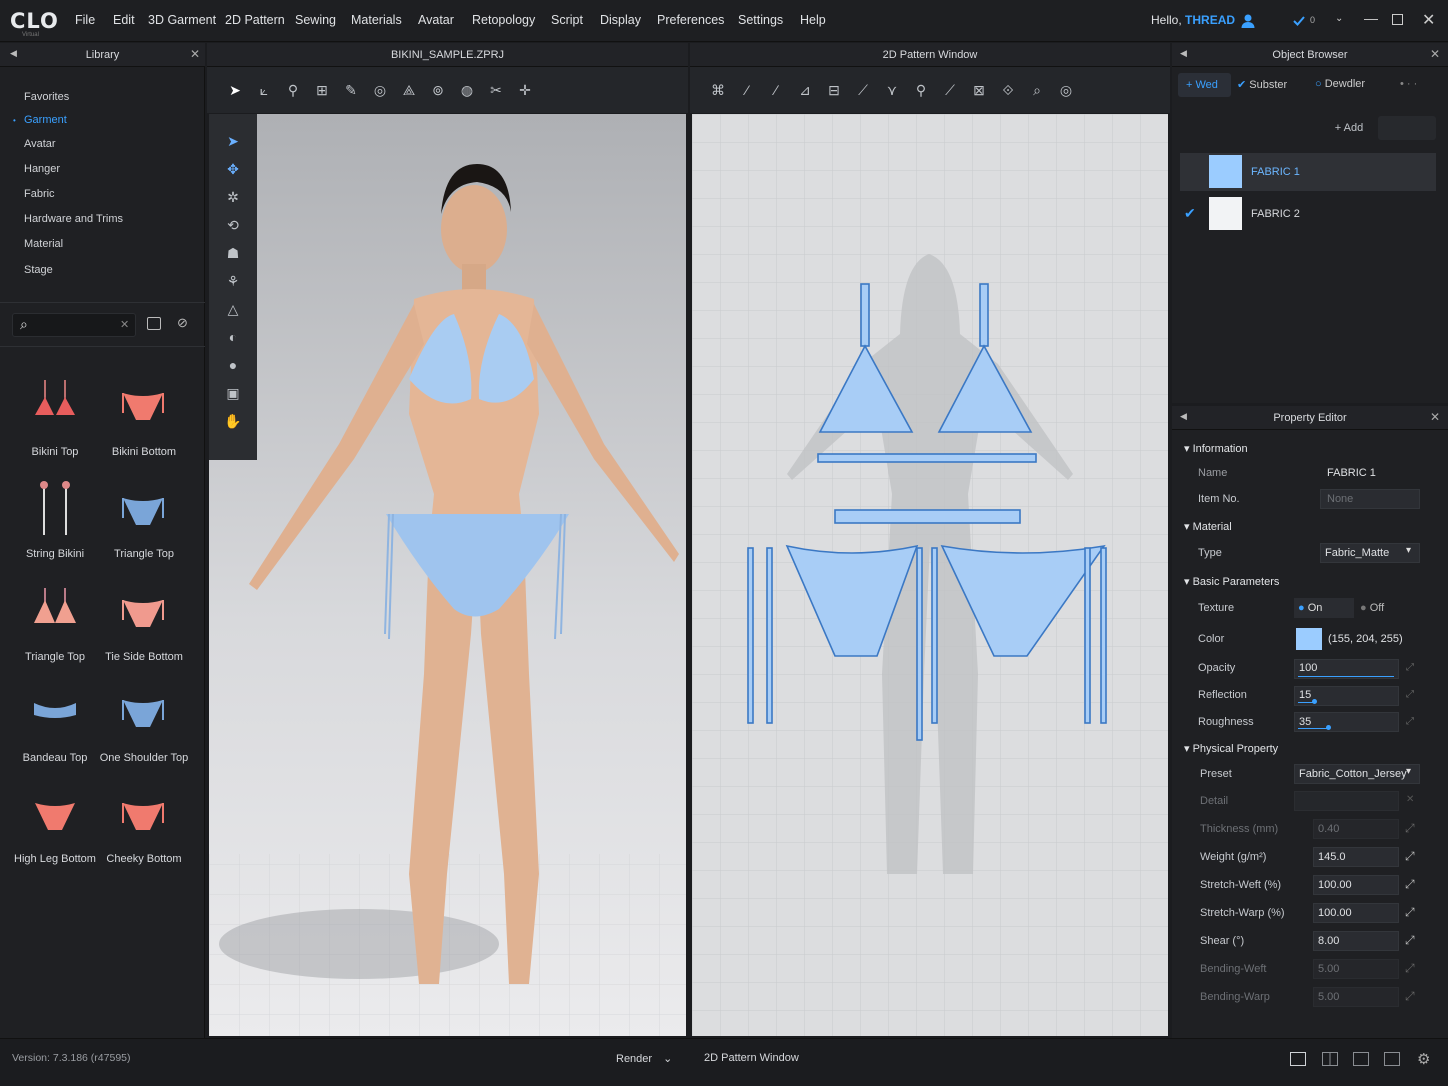  I want to click on library-item-garment: Garment, so click(45, 120).